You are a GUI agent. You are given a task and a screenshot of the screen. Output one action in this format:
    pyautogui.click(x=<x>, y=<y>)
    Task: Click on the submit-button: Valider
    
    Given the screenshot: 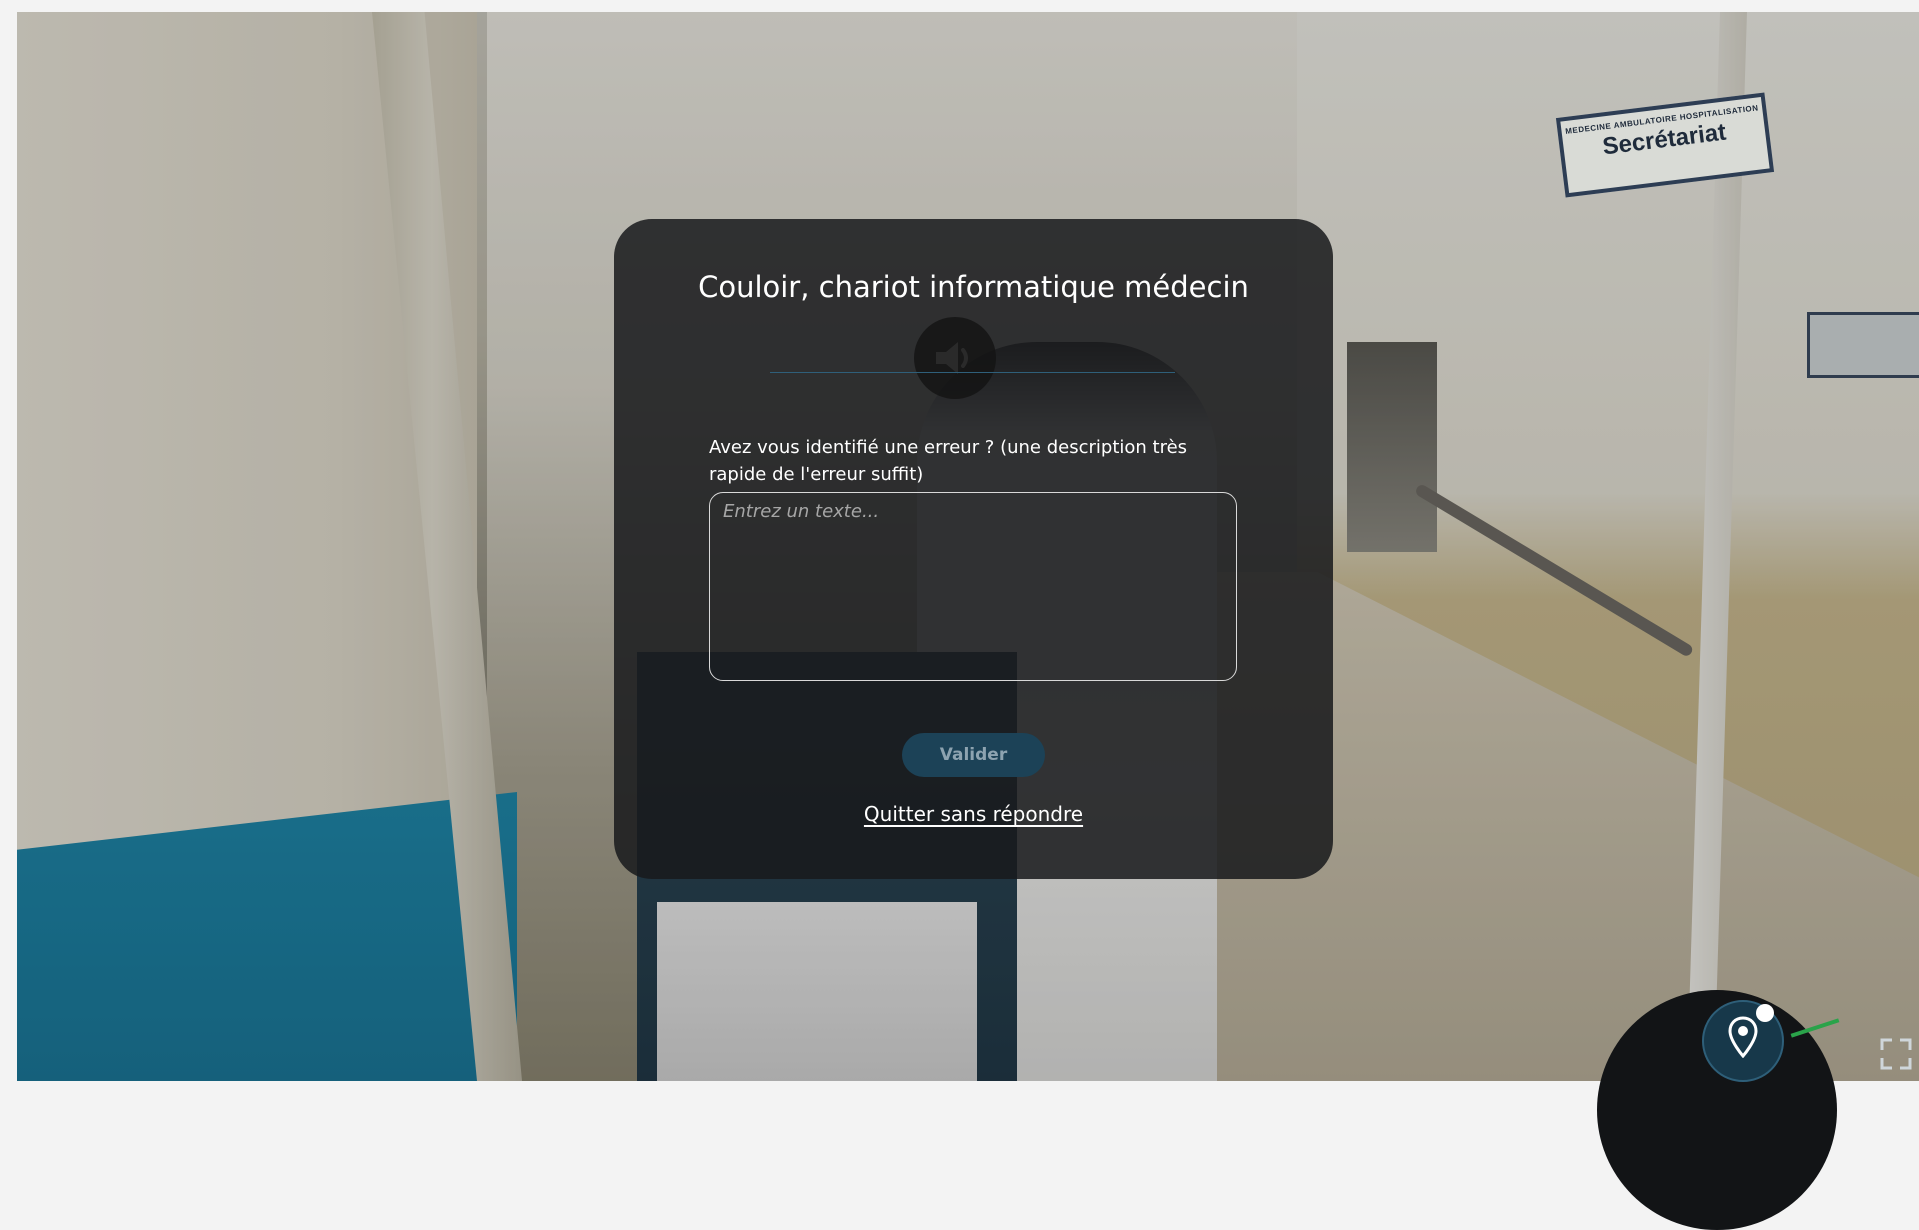 What is the action you would take?
    pyautogui.click(x=973, y=755)
    